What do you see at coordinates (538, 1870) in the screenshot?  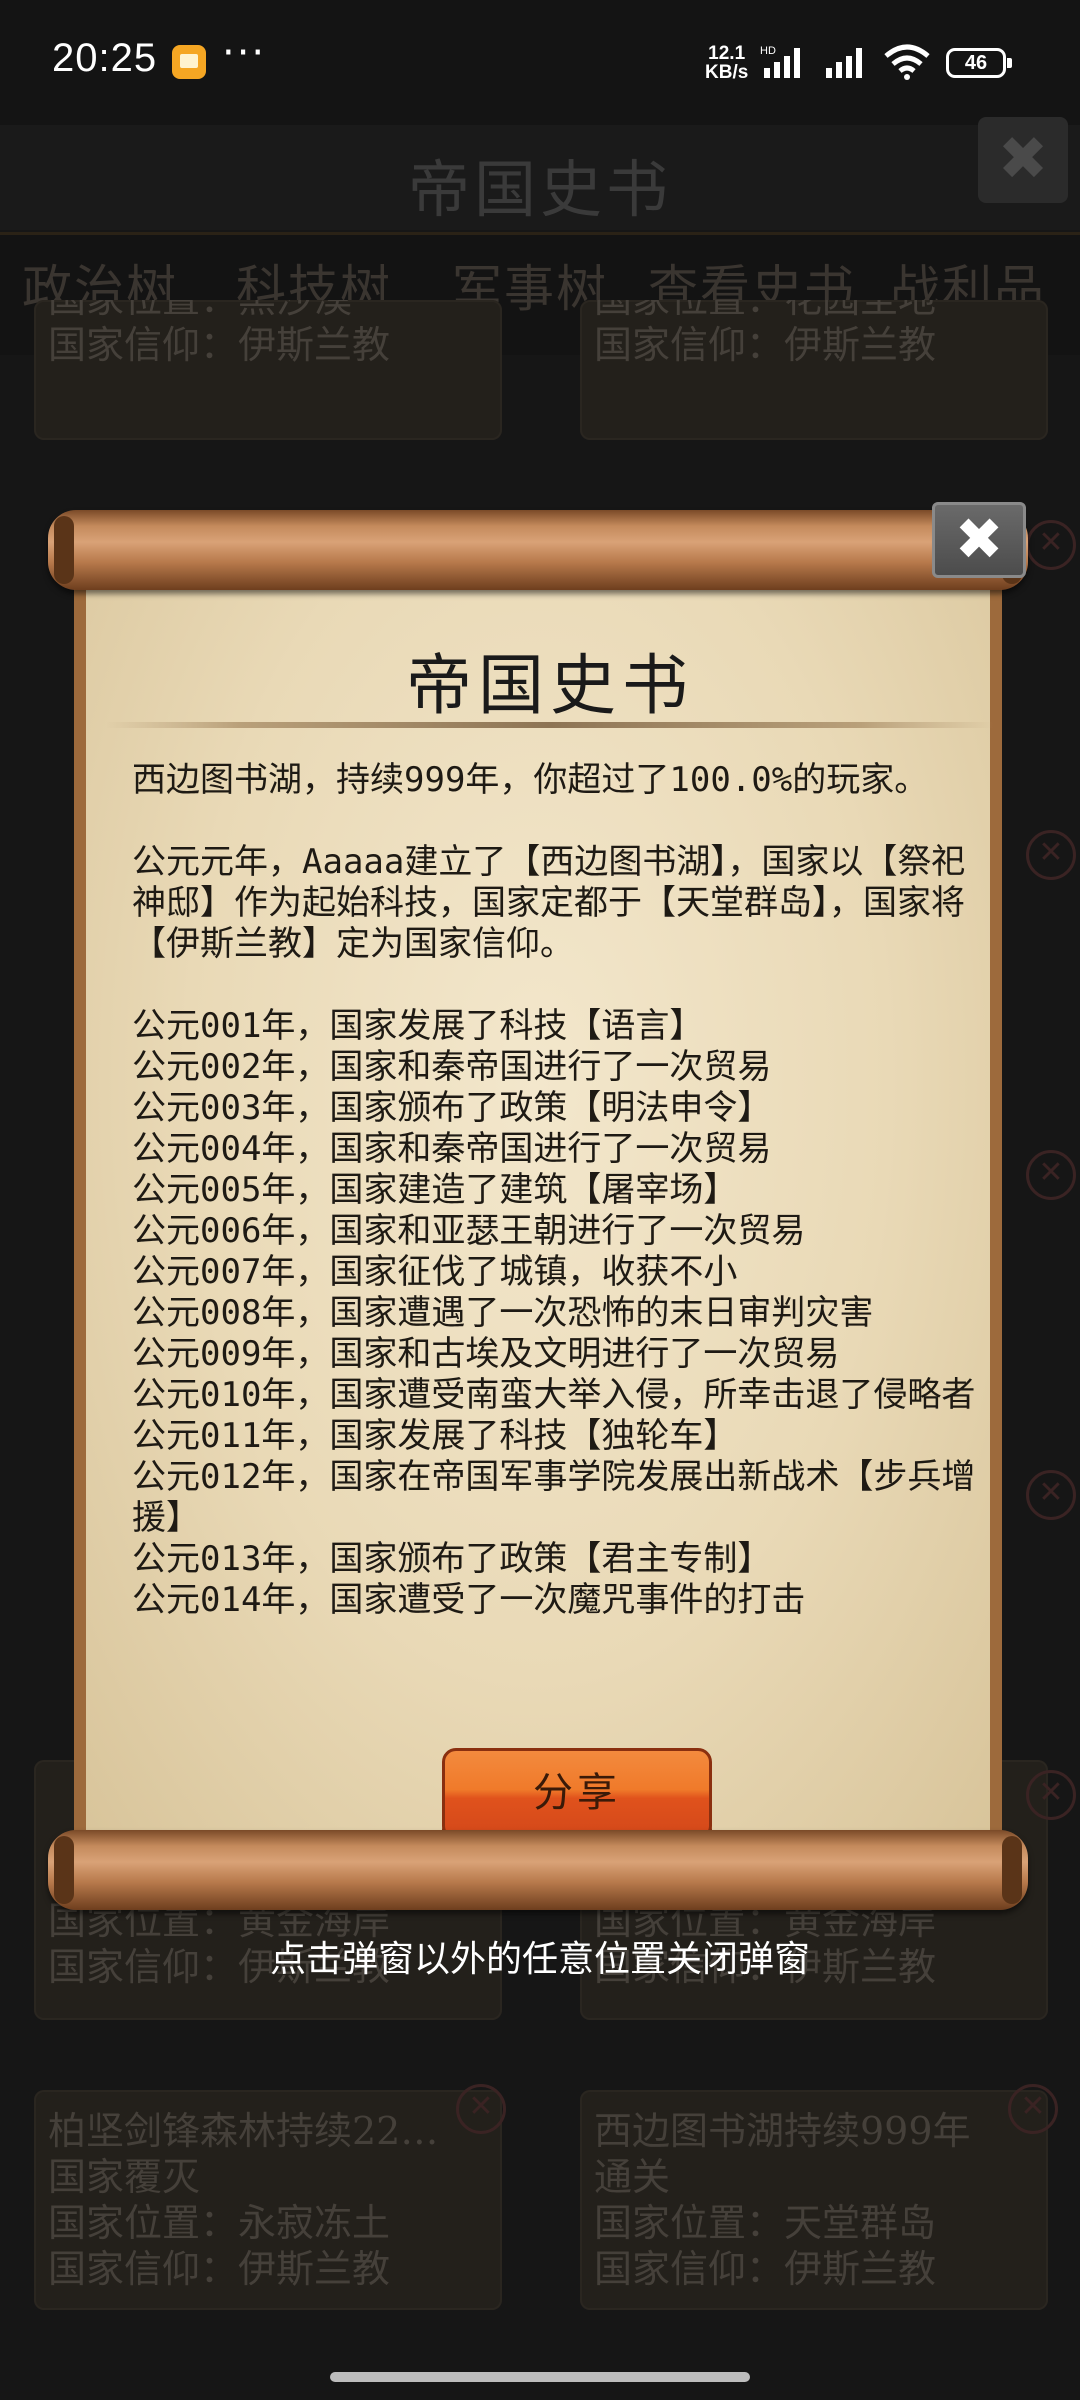 I see `scroll-bottom-rod` at bounding box center [538, 1870].